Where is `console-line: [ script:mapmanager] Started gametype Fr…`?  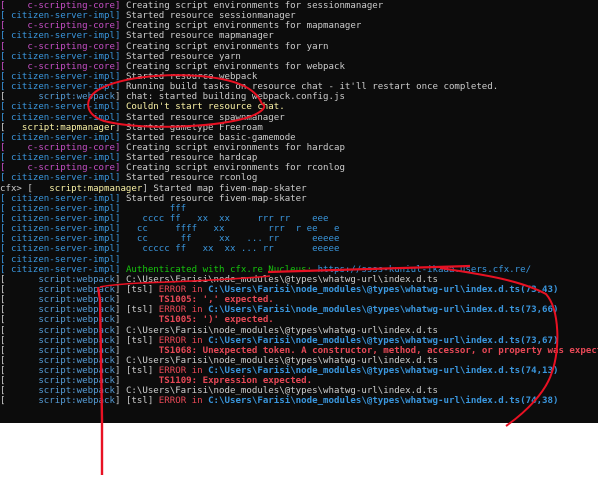
console-line: [ script:mapmanager] Started gametype Fr… is located at coordinates (299, 128).